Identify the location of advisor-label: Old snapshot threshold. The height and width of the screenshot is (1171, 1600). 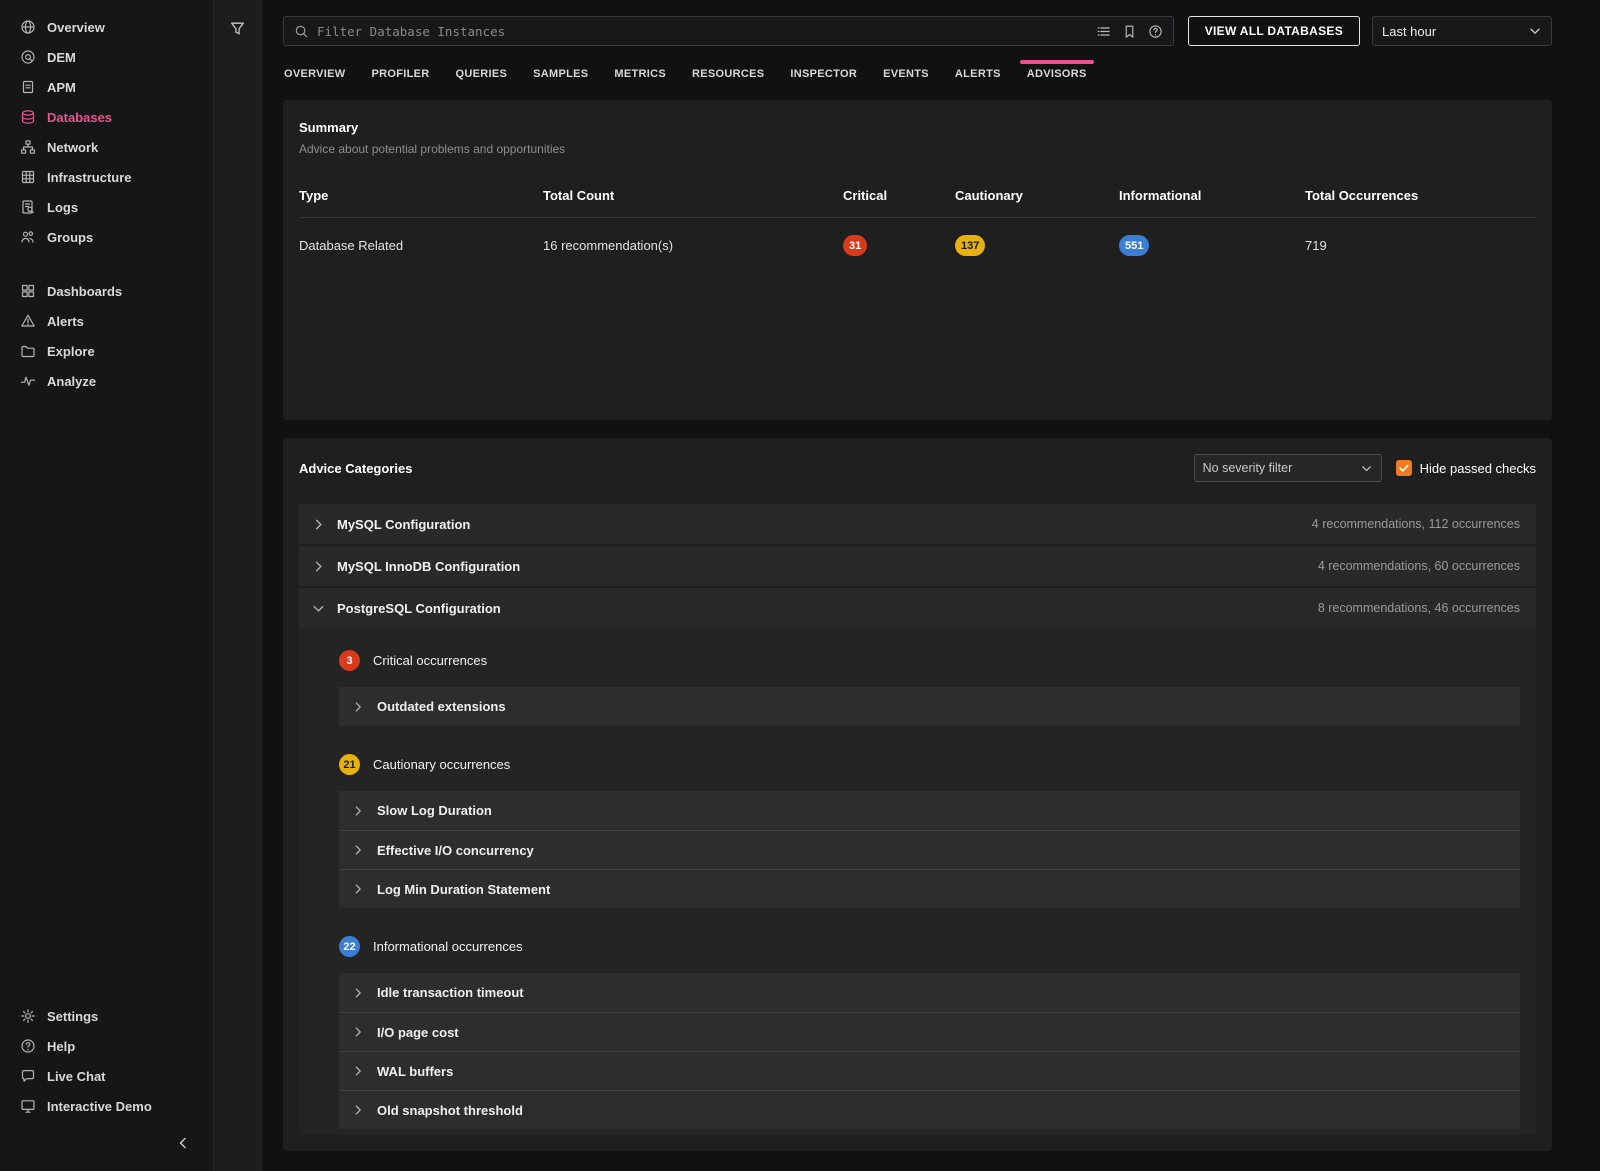
(450, 1110).